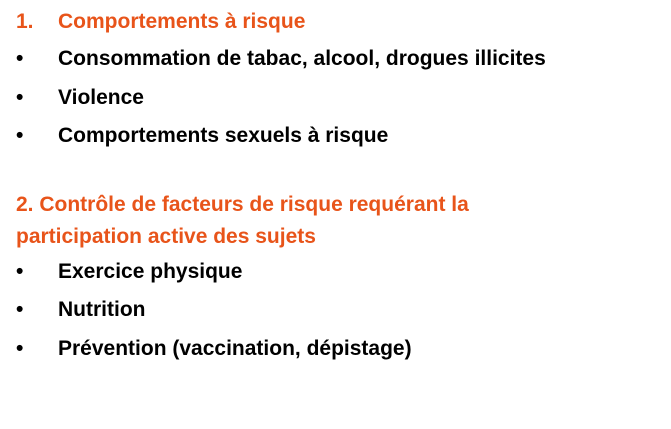 This screenshot has height=429, width=671. Describe the element at coordinates (150, 271) in the screenshot. I see `section2-item-1-text: Exercice physique` at that location.